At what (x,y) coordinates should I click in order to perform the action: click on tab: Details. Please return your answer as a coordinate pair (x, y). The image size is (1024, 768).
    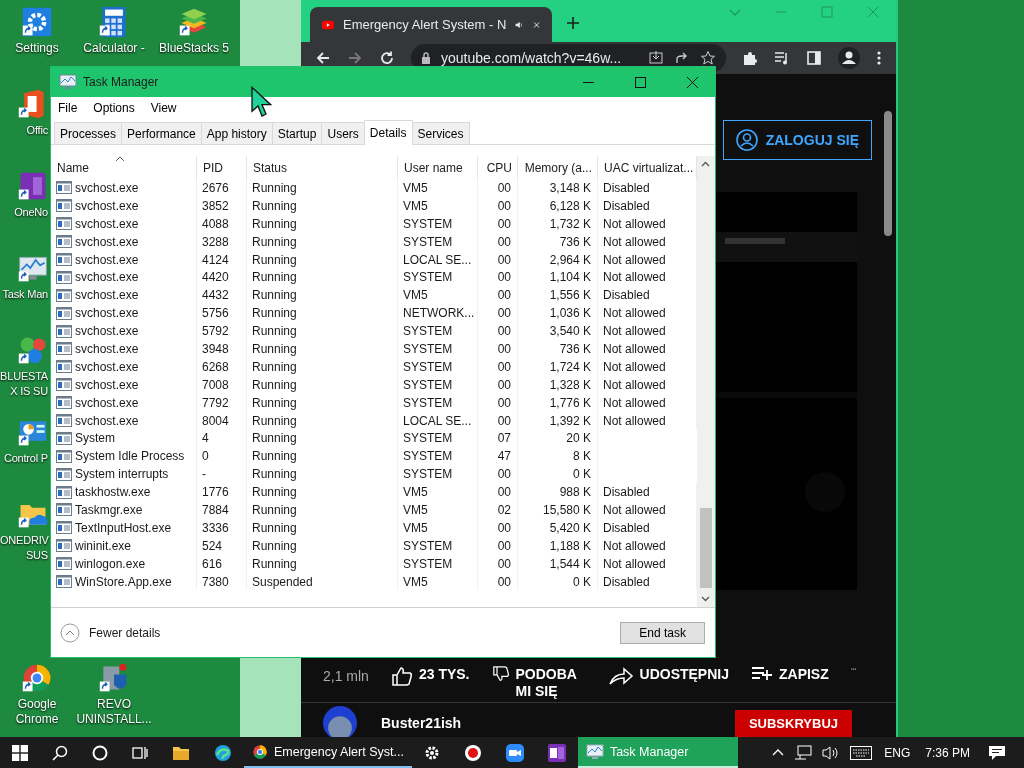
    Looking at the image, I should click on (388, 132).